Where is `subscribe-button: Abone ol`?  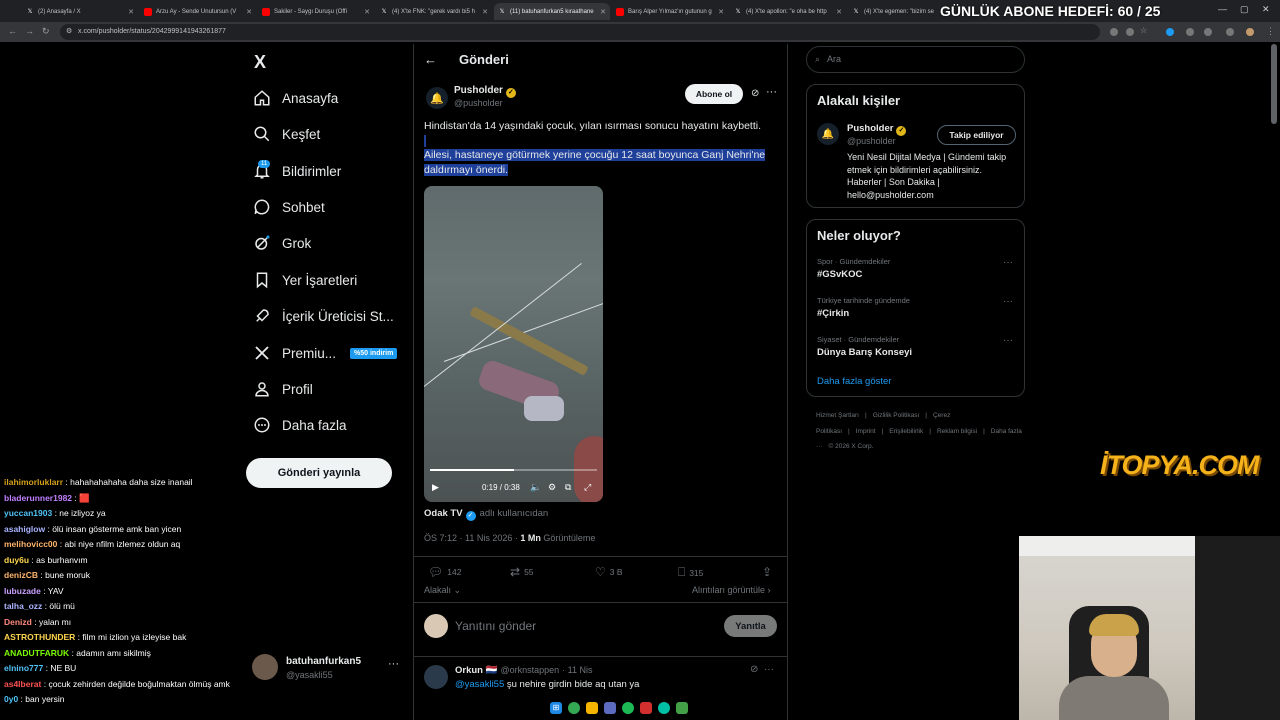
subscribe-button: Abone ol is located at coordinates (714, 94).